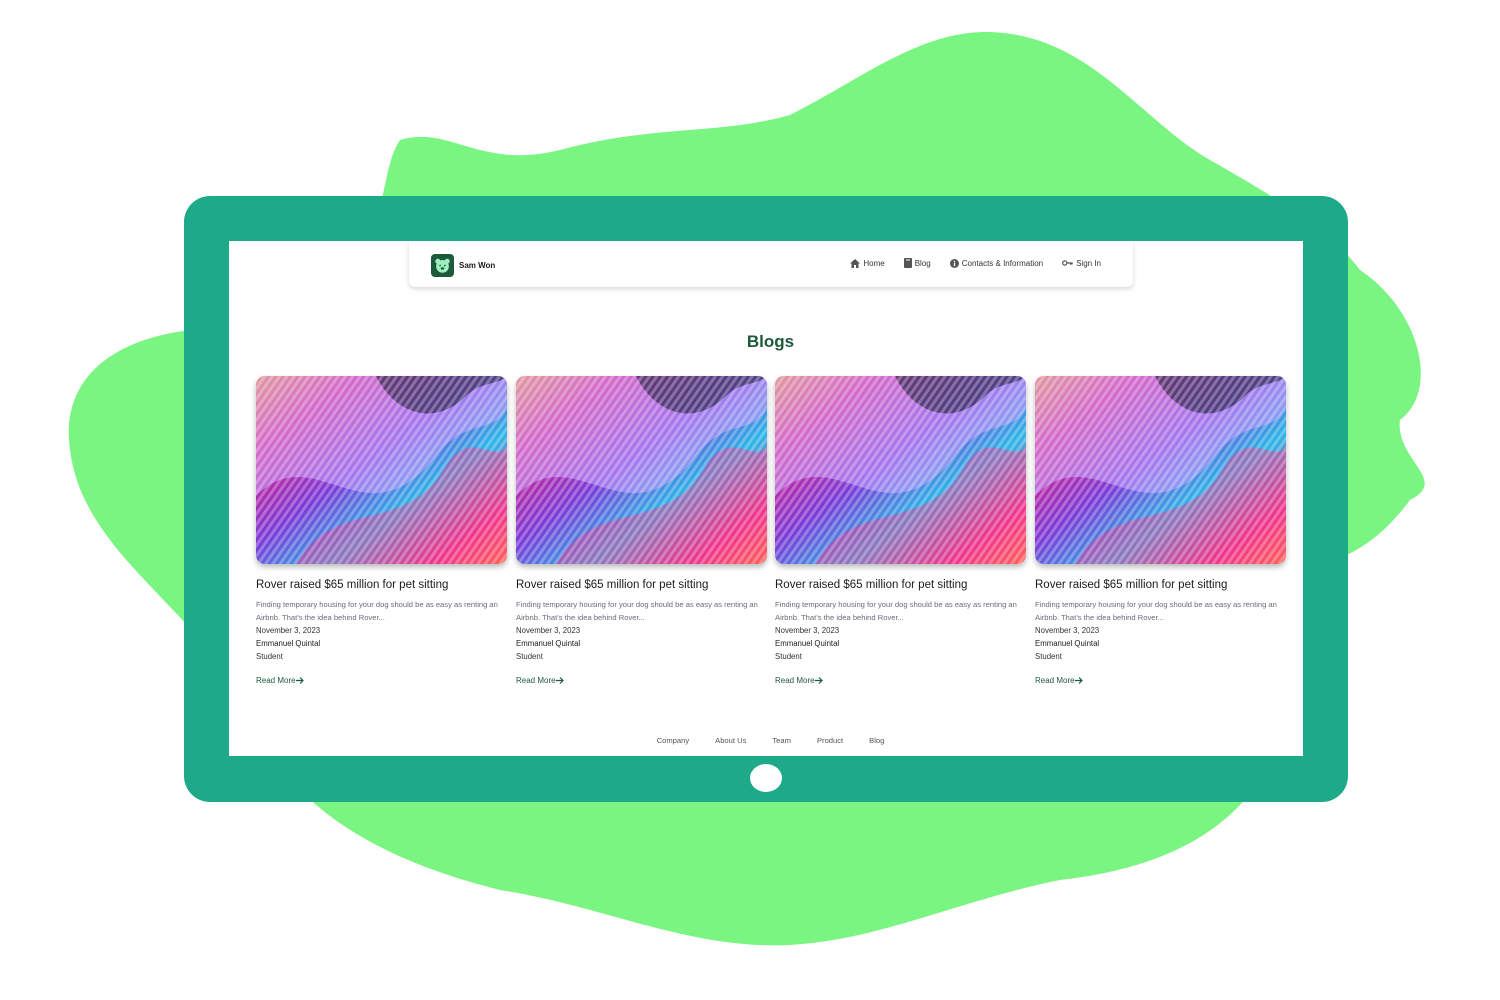  I want to click on brand: Sam Won, so click(463, 265).